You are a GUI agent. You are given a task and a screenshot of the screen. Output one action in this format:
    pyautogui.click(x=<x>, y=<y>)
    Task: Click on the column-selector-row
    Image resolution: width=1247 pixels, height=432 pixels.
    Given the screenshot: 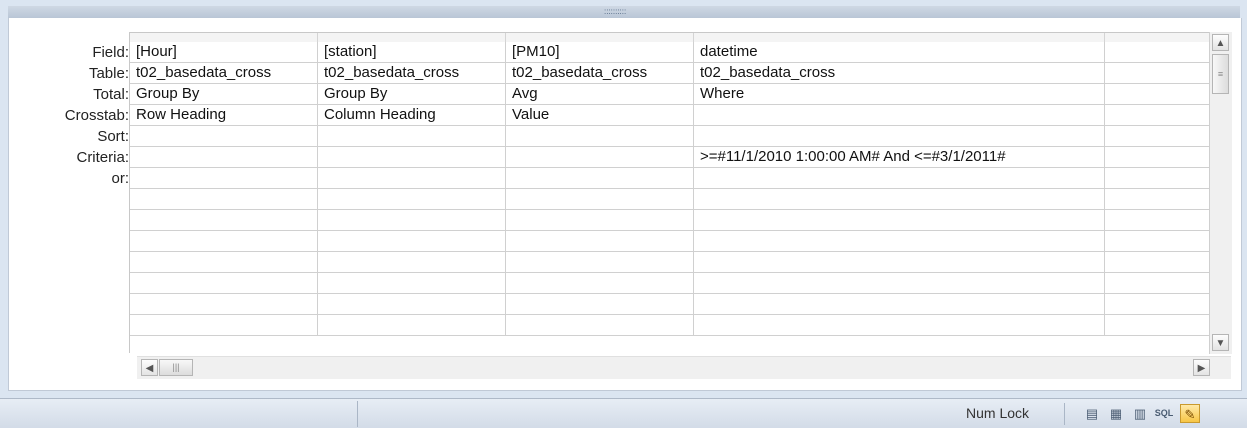 What is the action you would take?
    pyautogui.click(x=670, y=37)
    